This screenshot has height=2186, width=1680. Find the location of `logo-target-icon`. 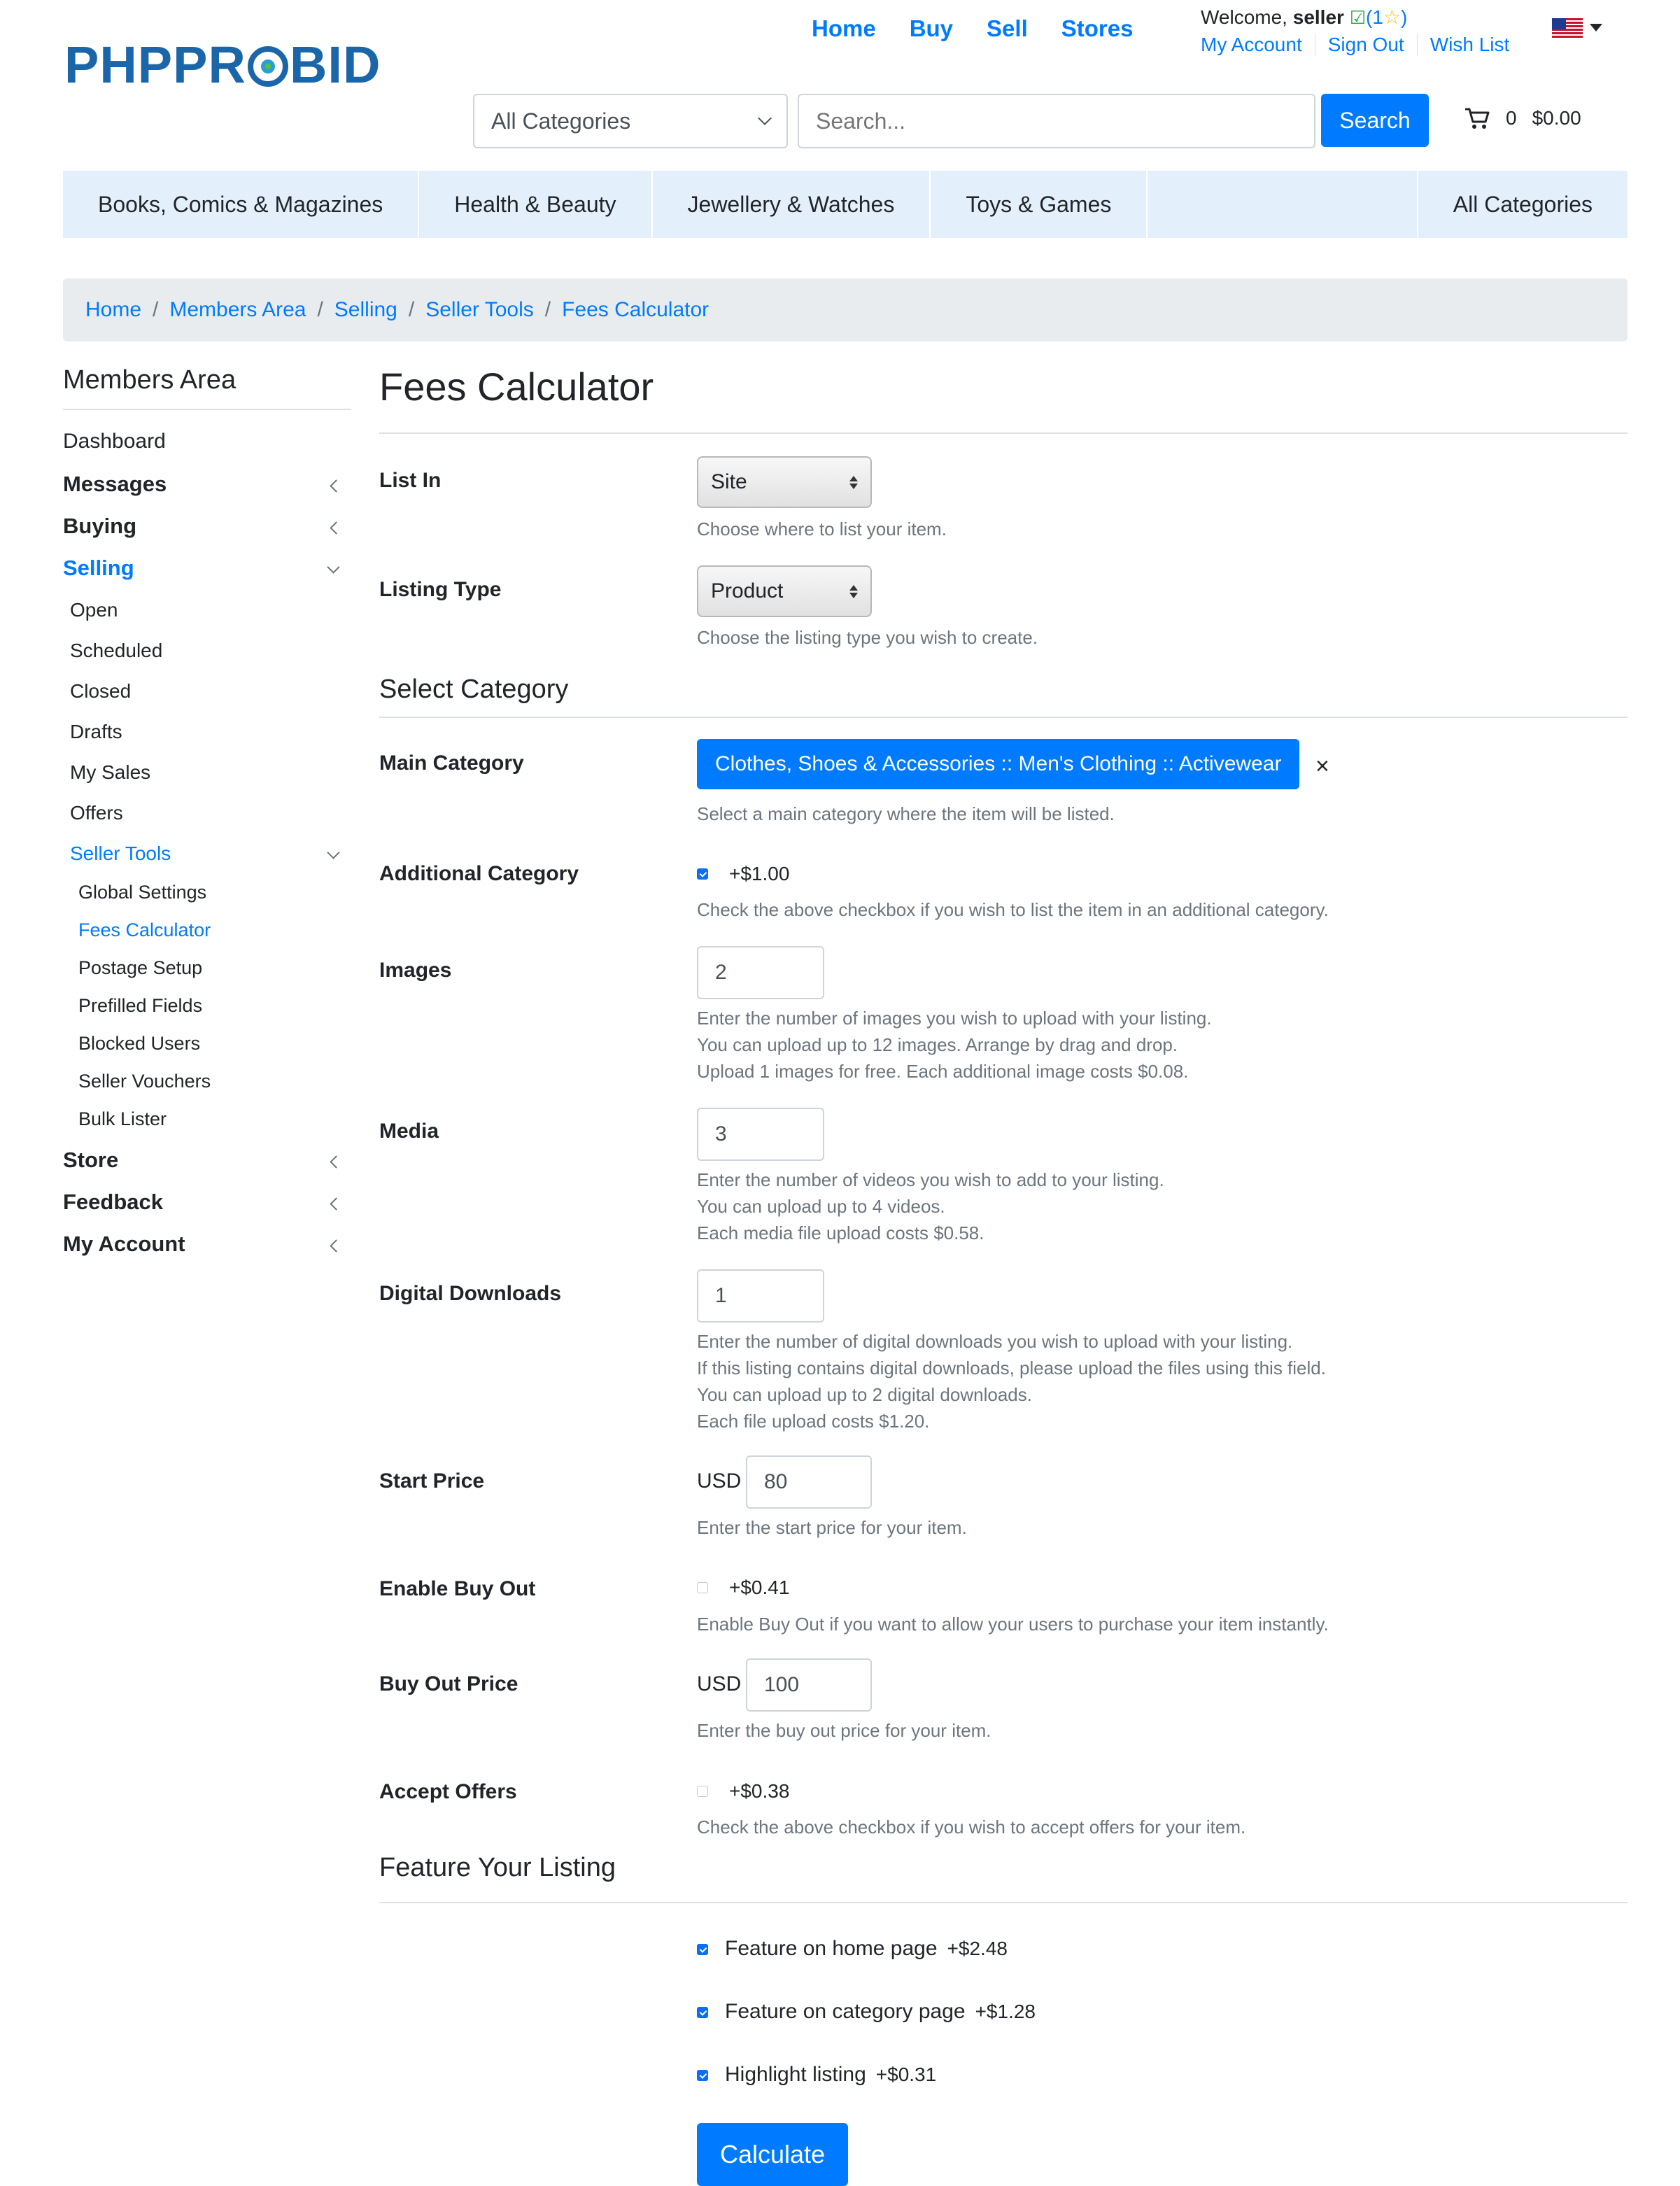

logo-target-icon is located at coordinates (267, 66).